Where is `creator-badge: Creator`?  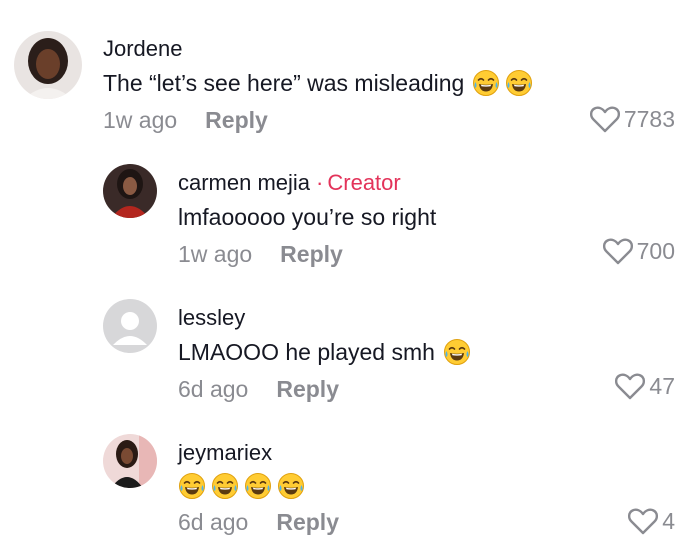 creator-badge: Creator is located at coordinates (364, 182).